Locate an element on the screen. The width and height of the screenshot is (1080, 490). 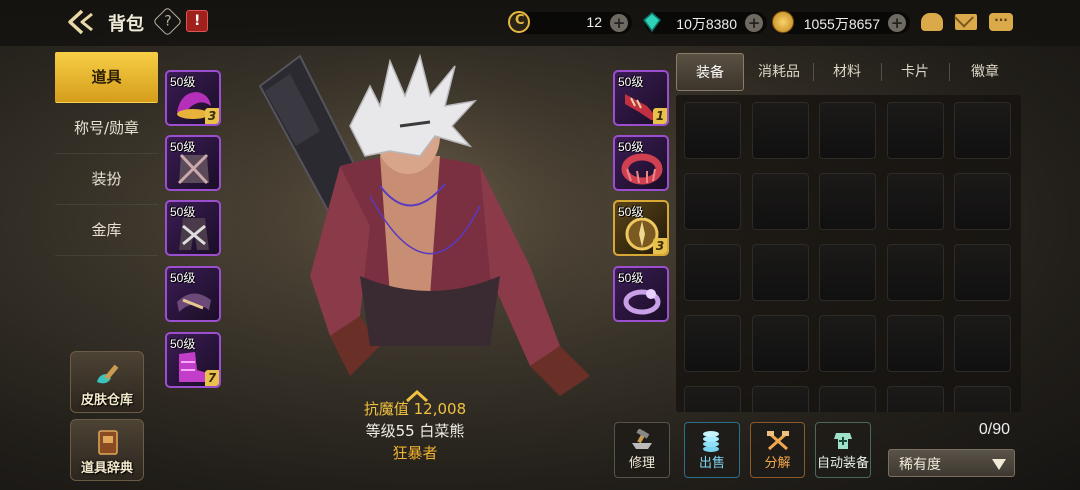
equip-slot-left-2: 50级 is located at coordinates (193, 163).